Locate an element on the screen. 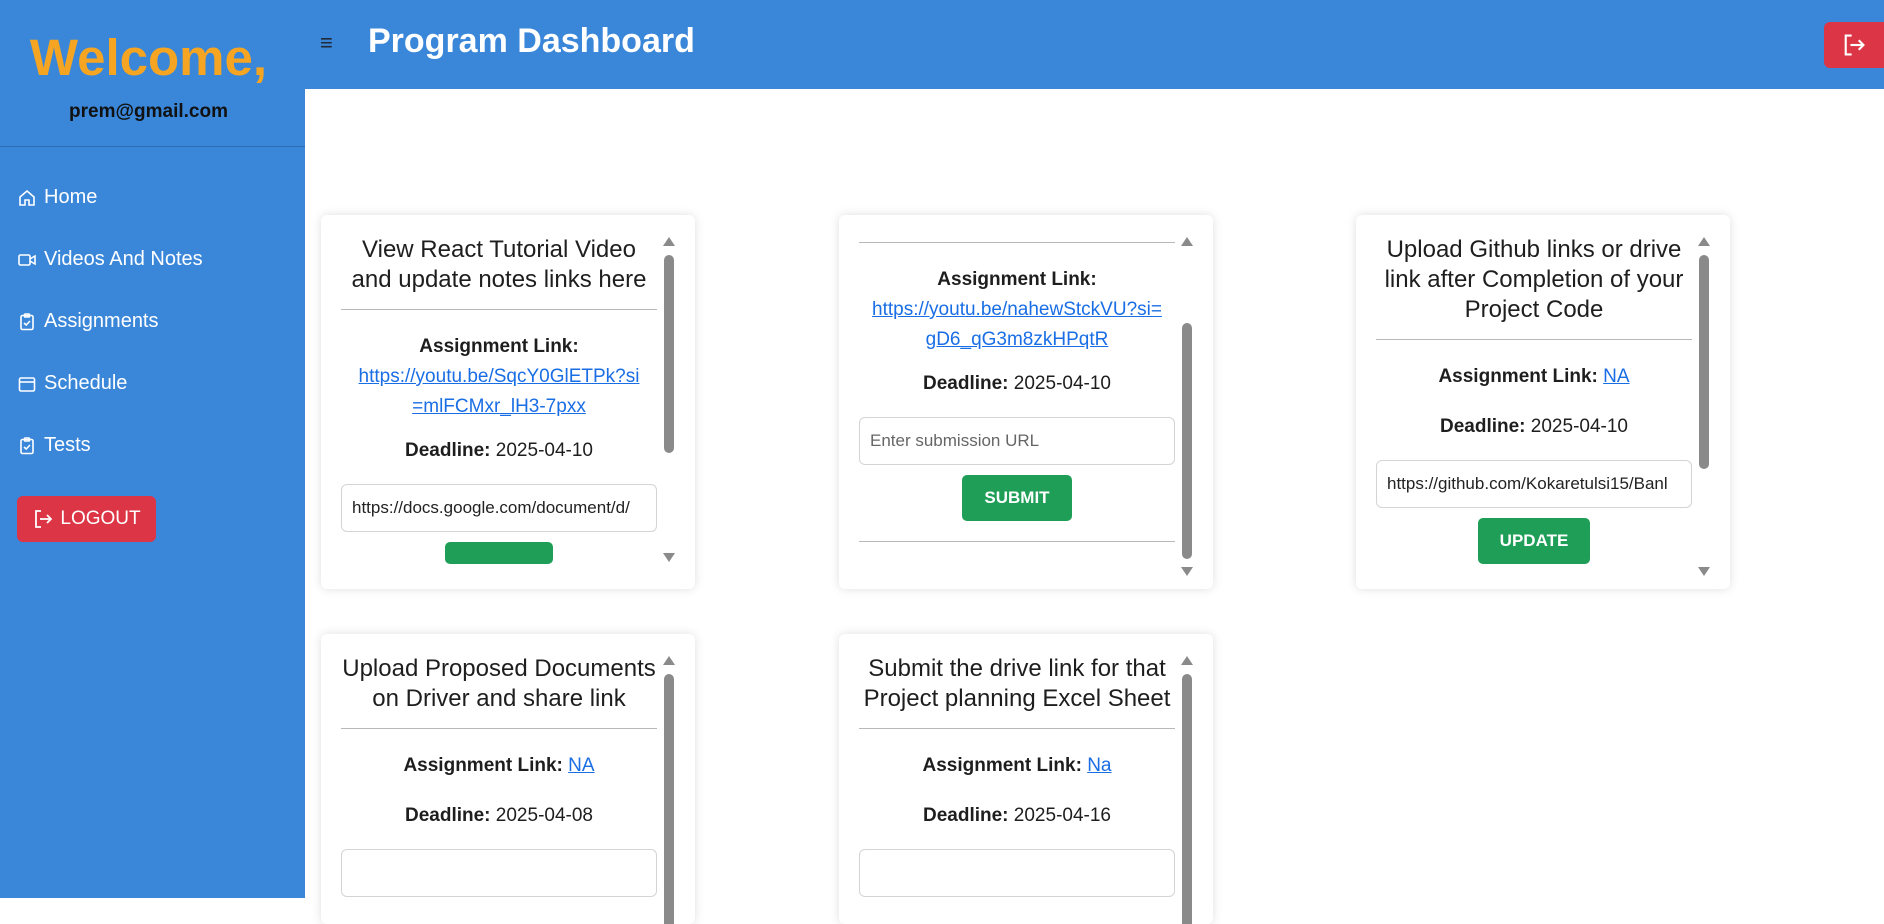 Image resolution: width=1884 pixels, height=924 pixels. update-button is located at coordinates (499, 553).